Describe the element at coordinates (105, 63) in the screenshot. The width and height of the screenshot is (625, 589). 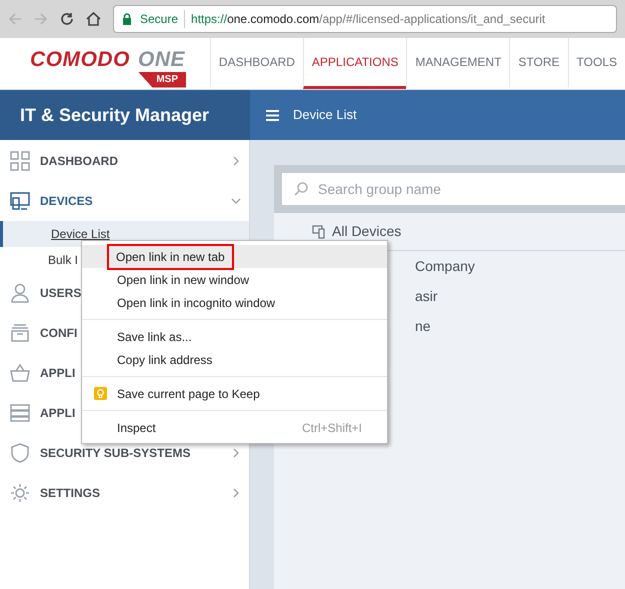
I see `logo: COMODO ONE MSP` at that location.